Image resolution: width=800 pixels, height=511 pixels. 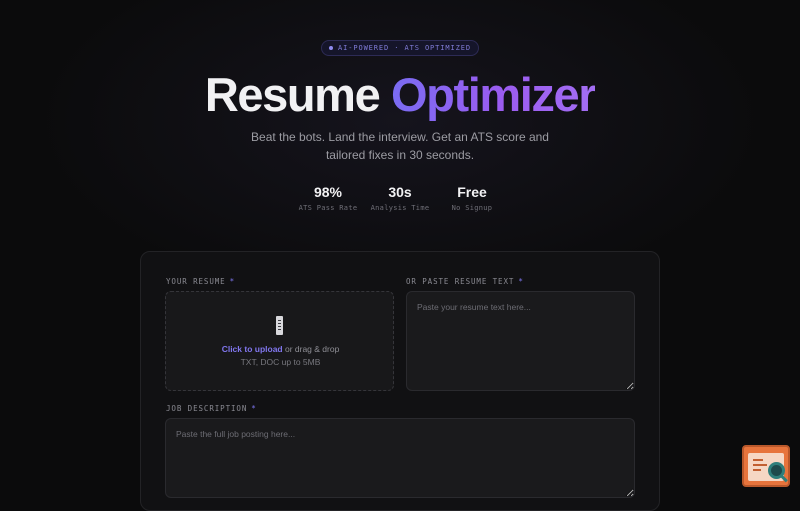 I want to click on help-widget-icon, so click(x=766, y=466).